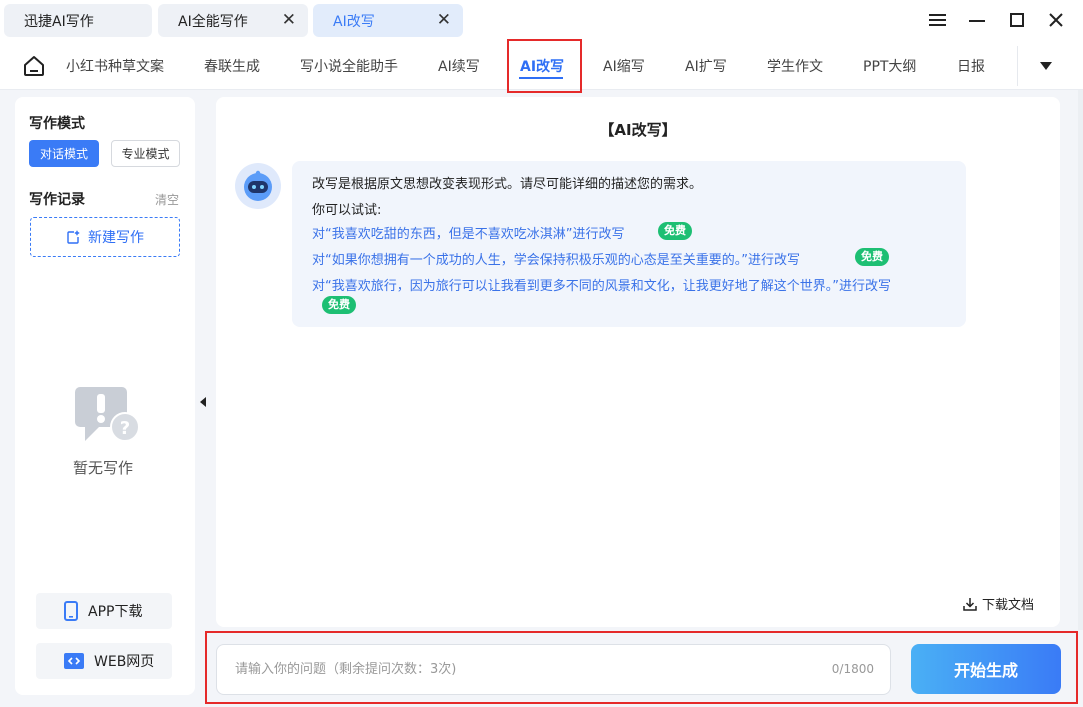 This screenshot has width=1083, height=707. Describe the element at coordinates (213, 21) in the screenshot. I see `window-tab-label: AI全能写作` at that location.